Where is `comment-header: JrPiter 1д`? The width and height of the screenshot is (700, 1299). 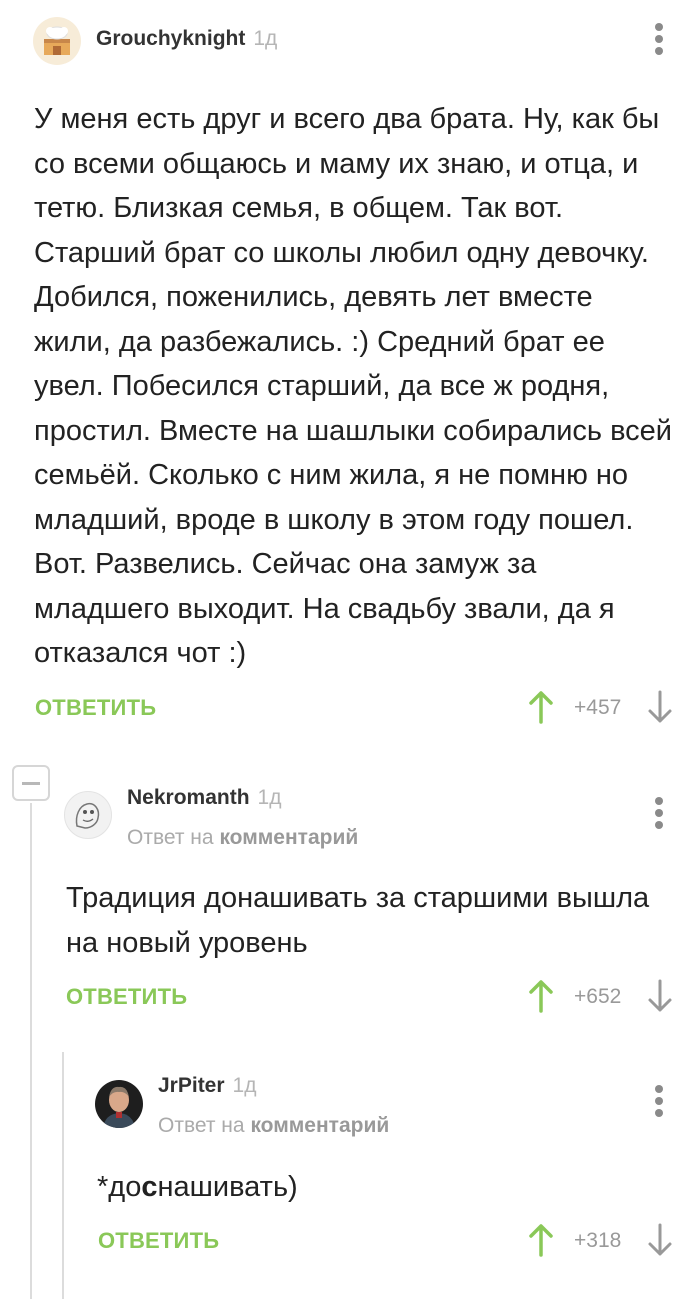
comment-header: JrPiter 1д is located at coordinates (207, 1086).